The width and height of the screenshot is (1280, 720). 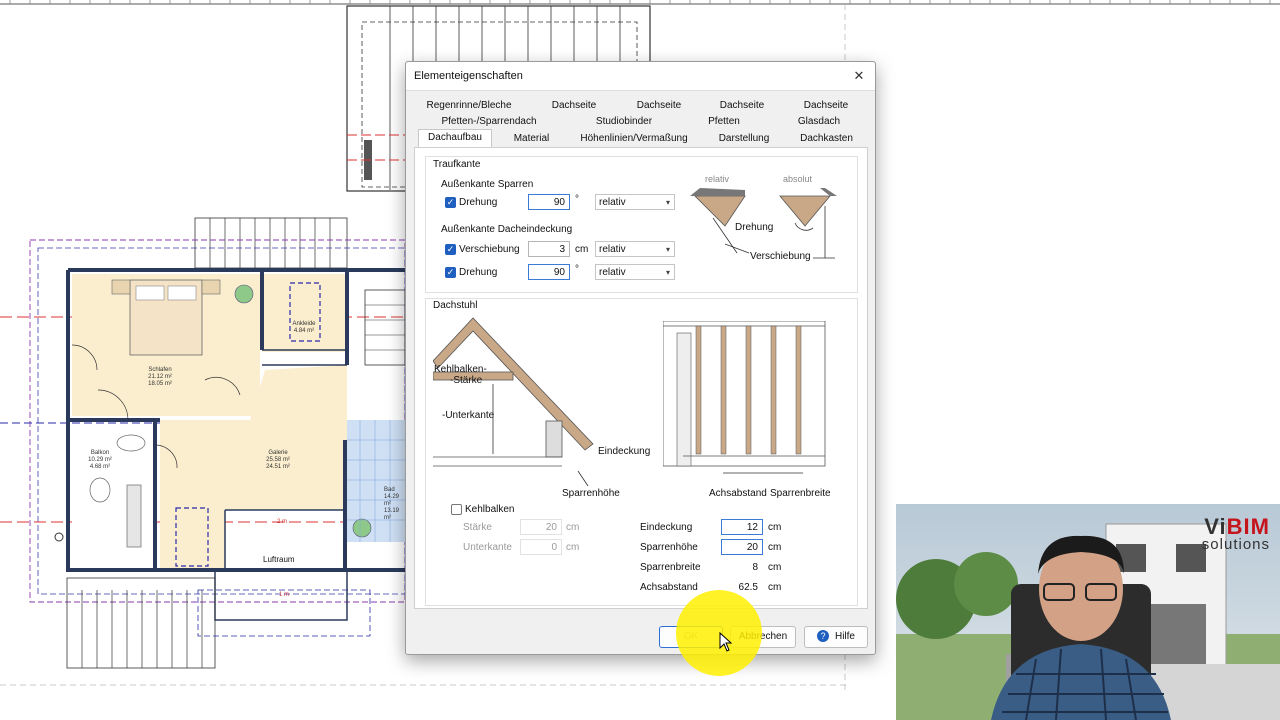 What do you see at coordinates (574, 106) in the screenshot?
I see `tab-dachseite-1: Dachseite` at bounding box center [574, 106].